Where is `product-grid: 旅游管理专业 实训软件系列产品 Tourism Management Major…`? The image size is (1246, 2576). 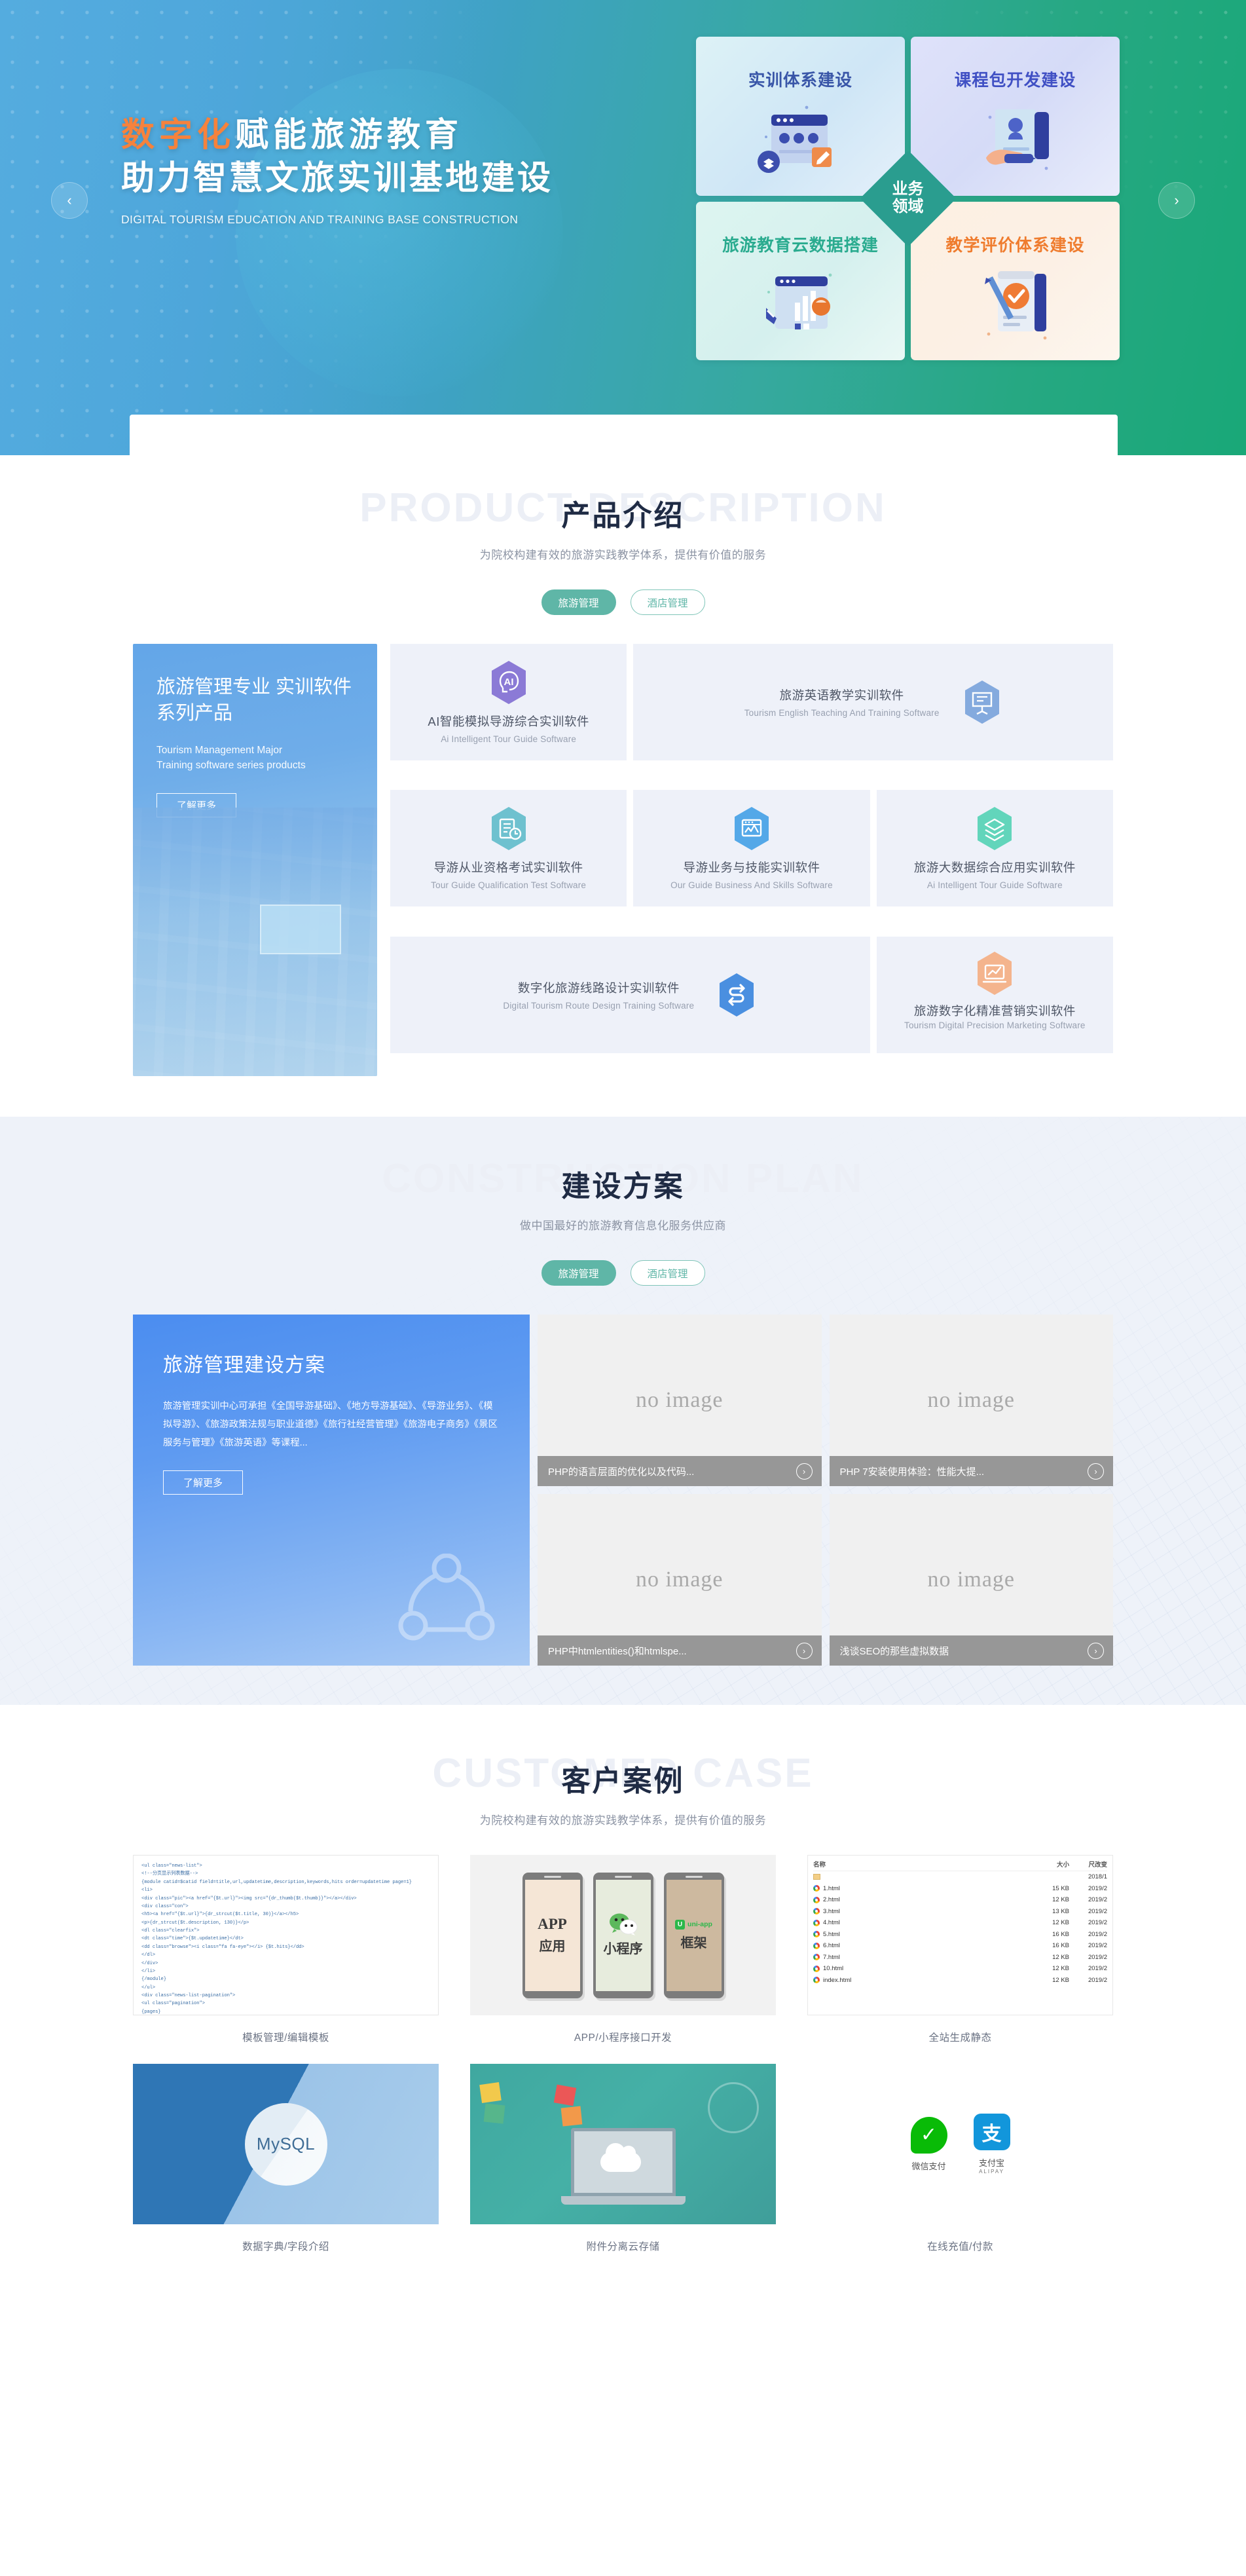 product-grid: 旅游管理专业 实训软件系列产品 Tourism Management Major… is located at coordinates (623, 860).